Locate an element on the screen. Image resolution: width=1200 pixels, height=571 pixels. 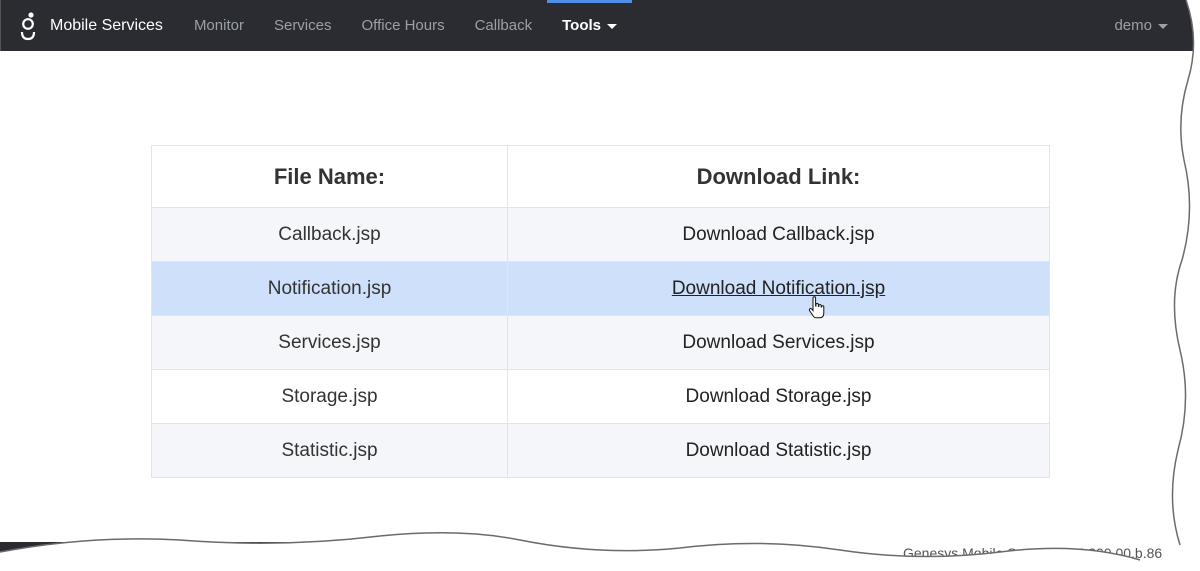
nav-item-services: Services is located at coordinates (303, 25).